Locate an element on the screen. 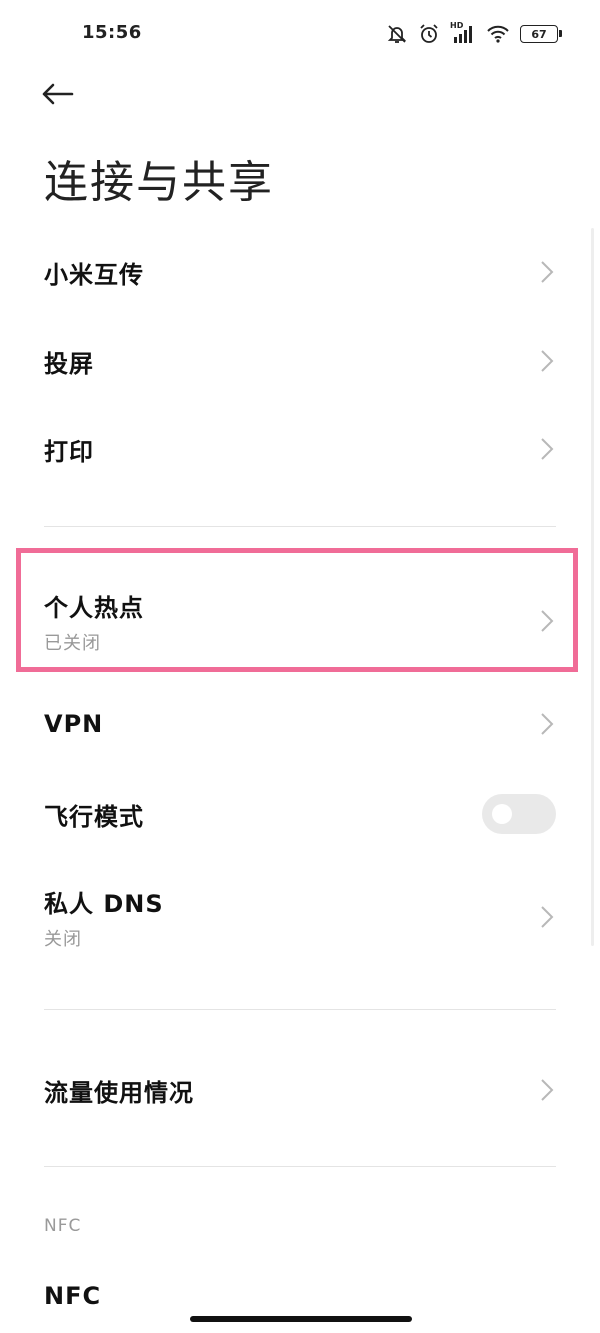  section-header-nfc: NFC is located at coordinates (63, 1226).